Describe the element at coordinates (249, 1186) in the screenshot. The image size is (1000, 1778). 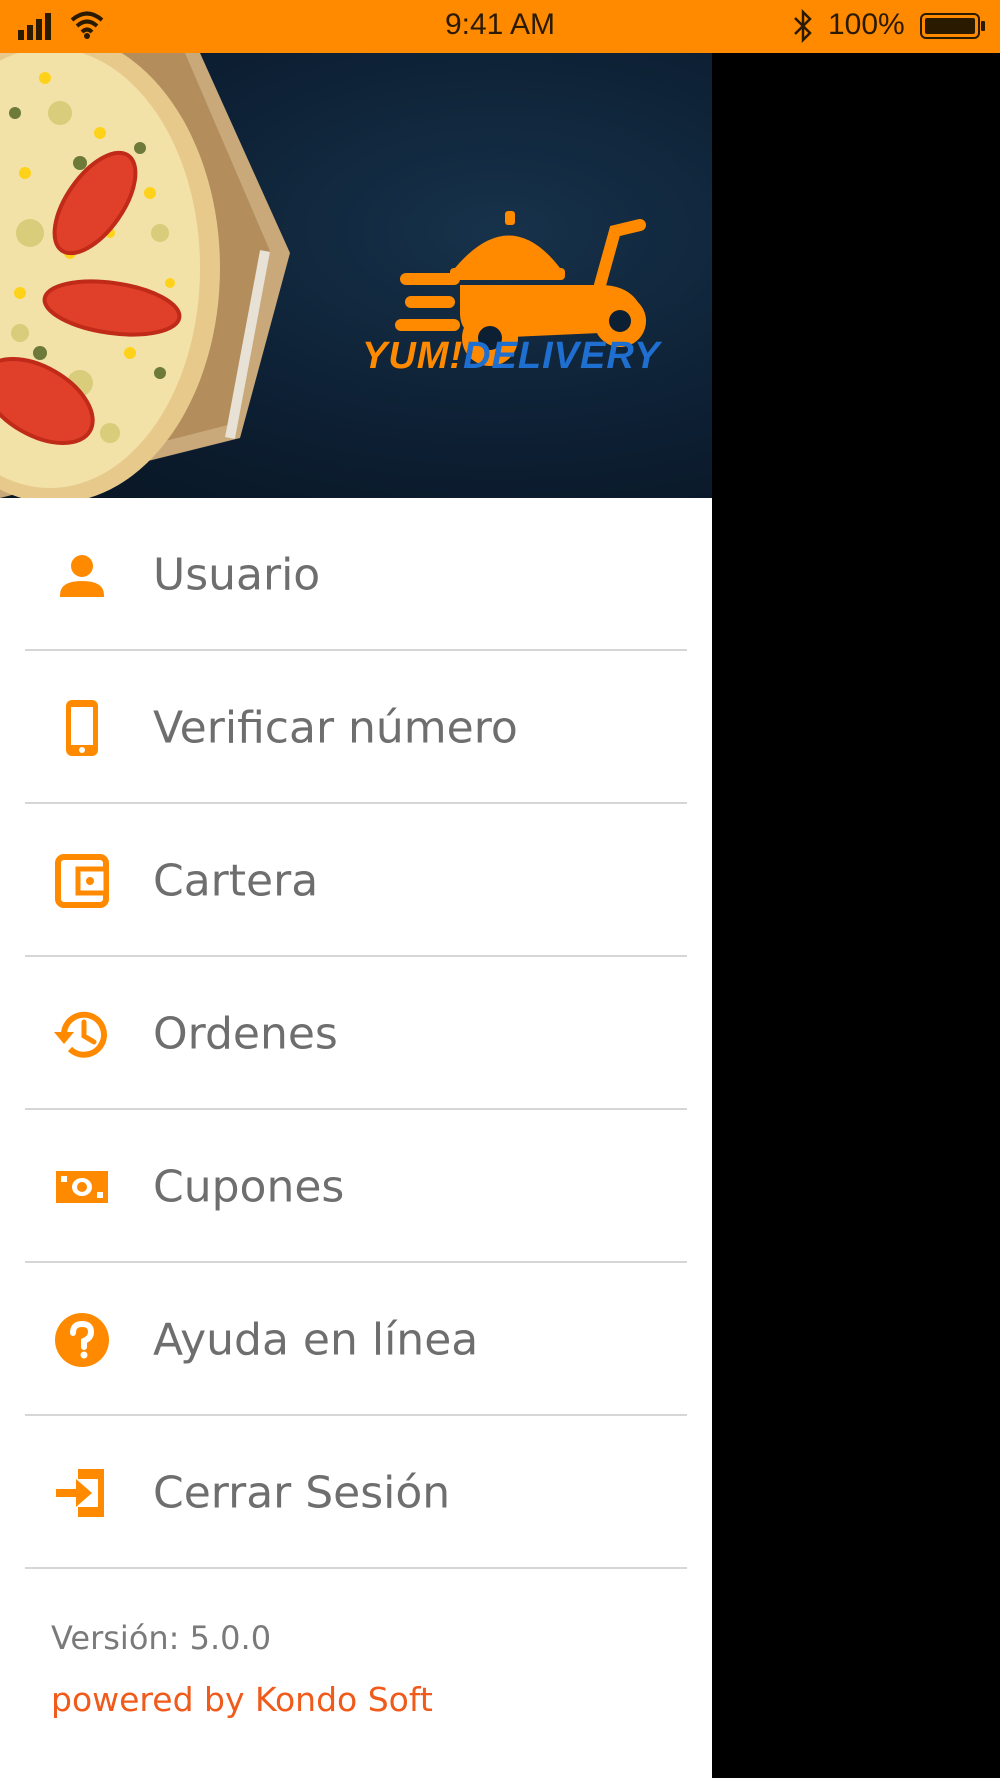
I see `menu-label: Cupones` at that location.